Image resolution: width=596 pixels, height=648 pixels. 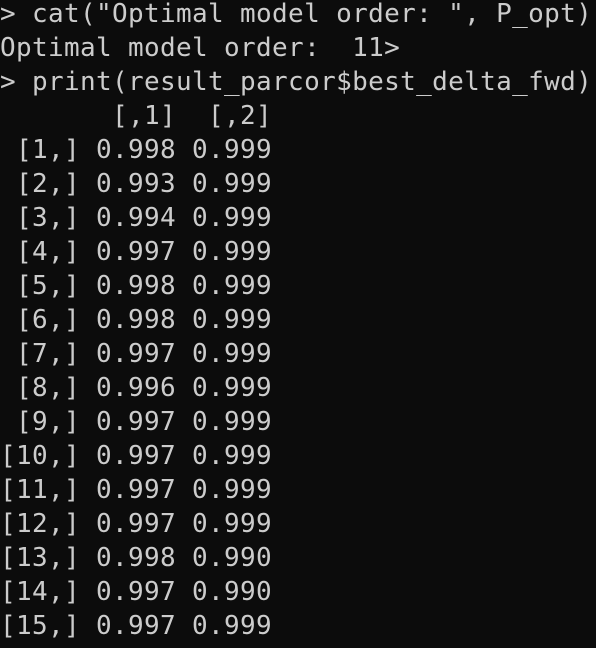 What do you see at coordinates (136, 320) in the screenshot?
I see `matrix-row: [6,] 0.998 0.999` at bounding box center [136, 320].